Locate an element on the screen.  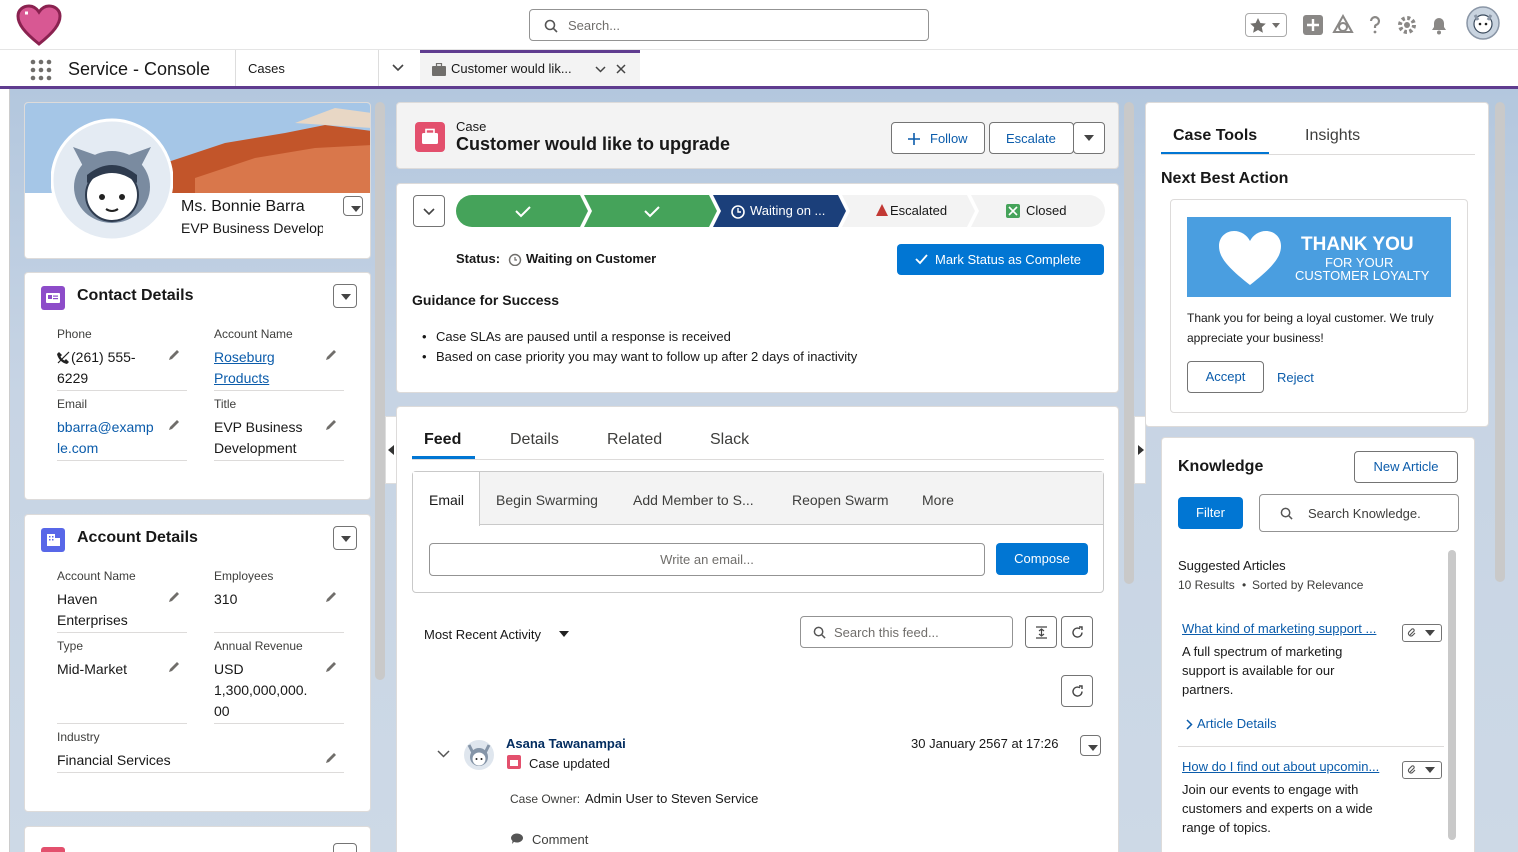
app-launcher-icon is located at coordinates (41, 70).